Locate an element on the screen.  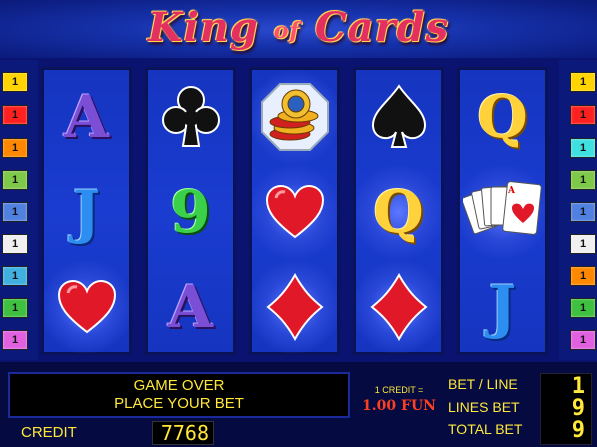
right-payline-badge-5: 1 is located at coordinates (583, 212).